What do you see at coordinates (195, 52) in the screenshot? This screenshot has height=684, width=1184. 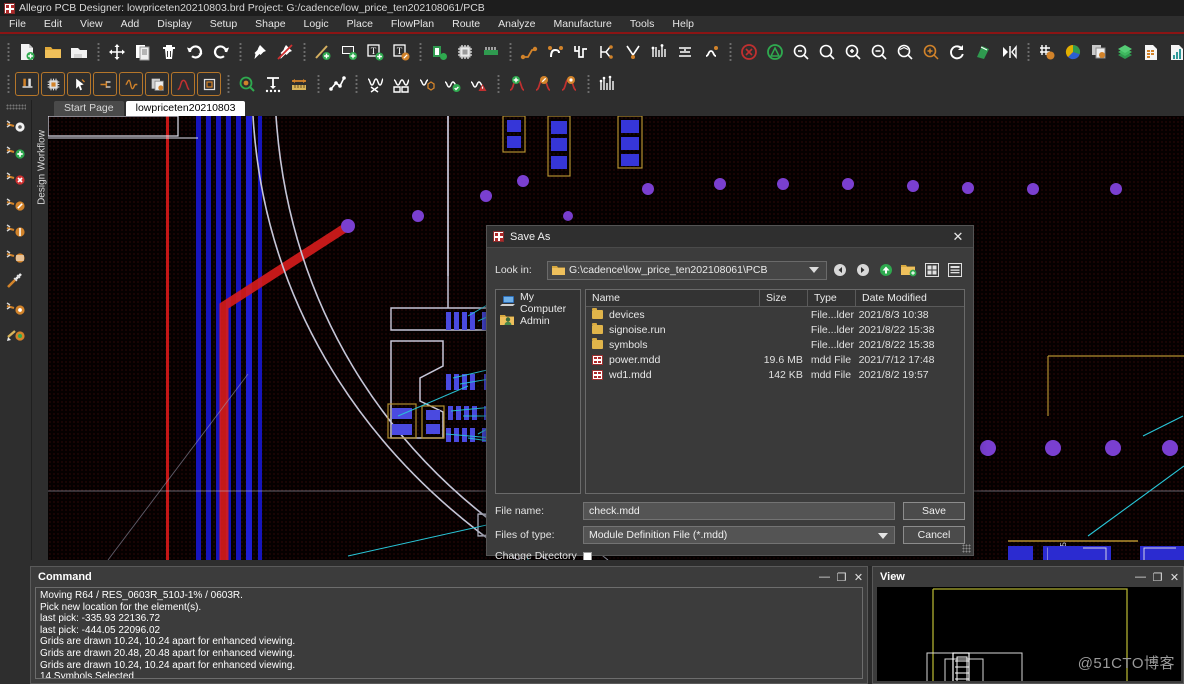 I see `undo-icon` at bounding box center [195, 52].